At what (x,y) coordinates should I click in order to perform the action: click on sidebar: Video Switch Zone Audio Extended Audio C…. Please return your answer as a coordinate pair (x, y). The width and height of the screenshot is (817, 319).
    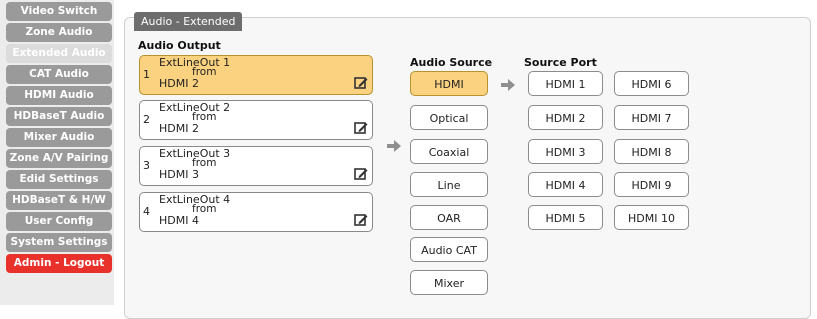
    Looking at the image, I should click on (57, 152).